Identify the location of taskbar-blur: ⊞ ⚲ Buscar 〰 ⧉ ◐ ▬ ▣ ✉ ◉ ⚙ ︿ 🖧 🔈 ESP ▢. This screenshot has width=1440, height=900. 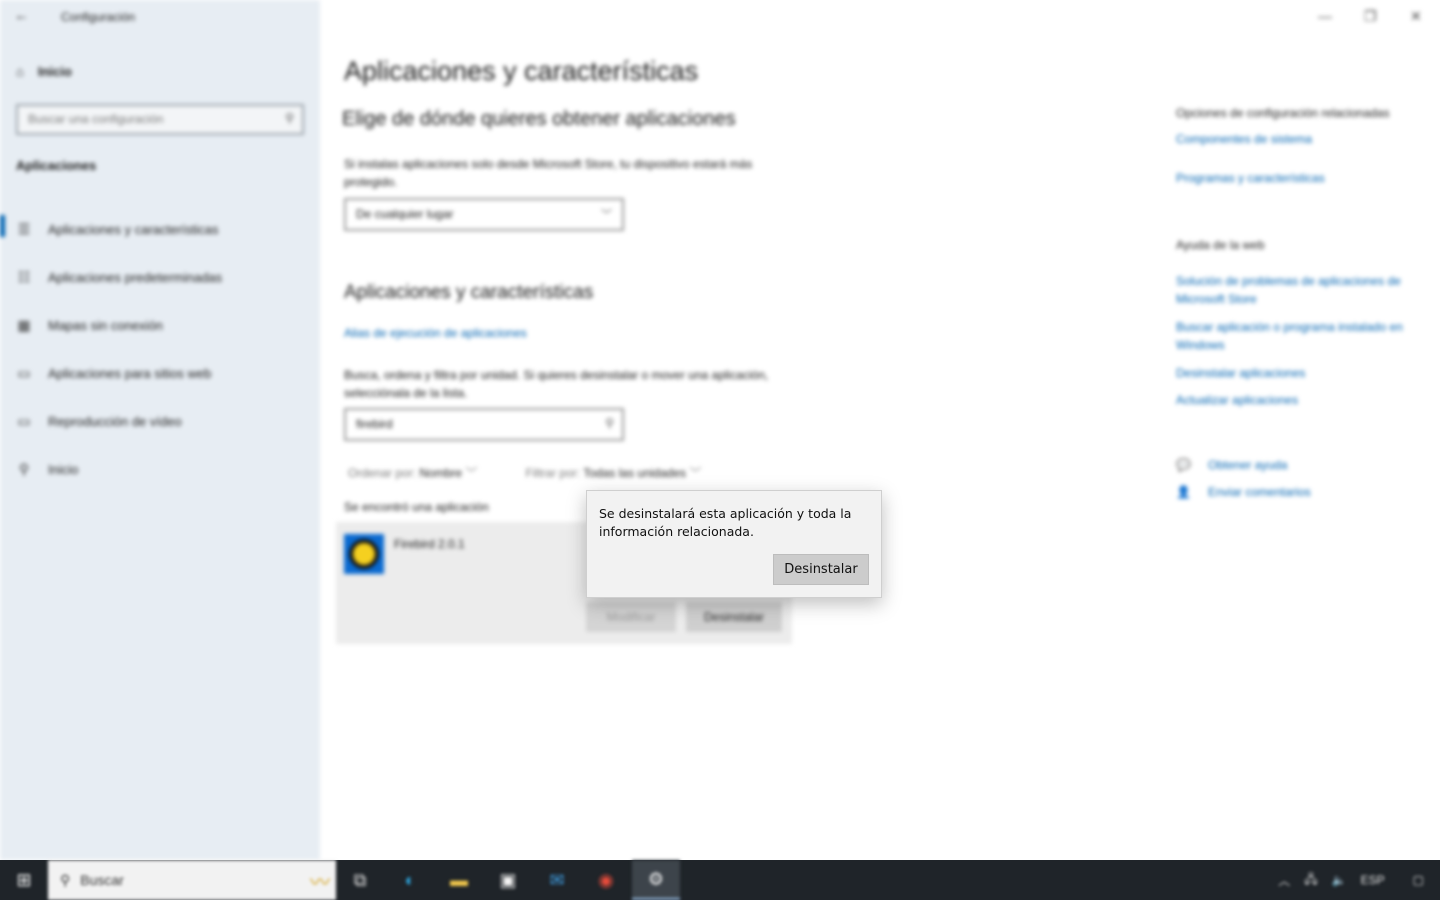
(720, 880).